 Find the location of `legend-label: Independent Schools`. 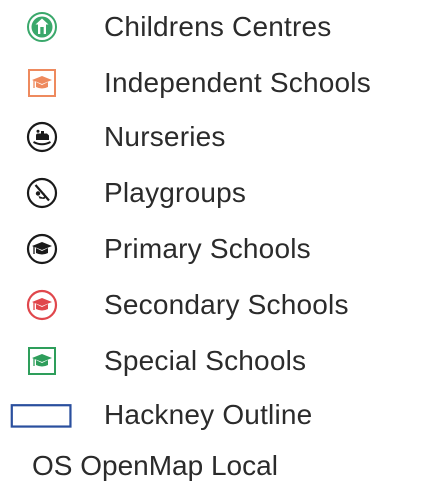

legend-label: Independent Schools is located at coordinates (237, 82).